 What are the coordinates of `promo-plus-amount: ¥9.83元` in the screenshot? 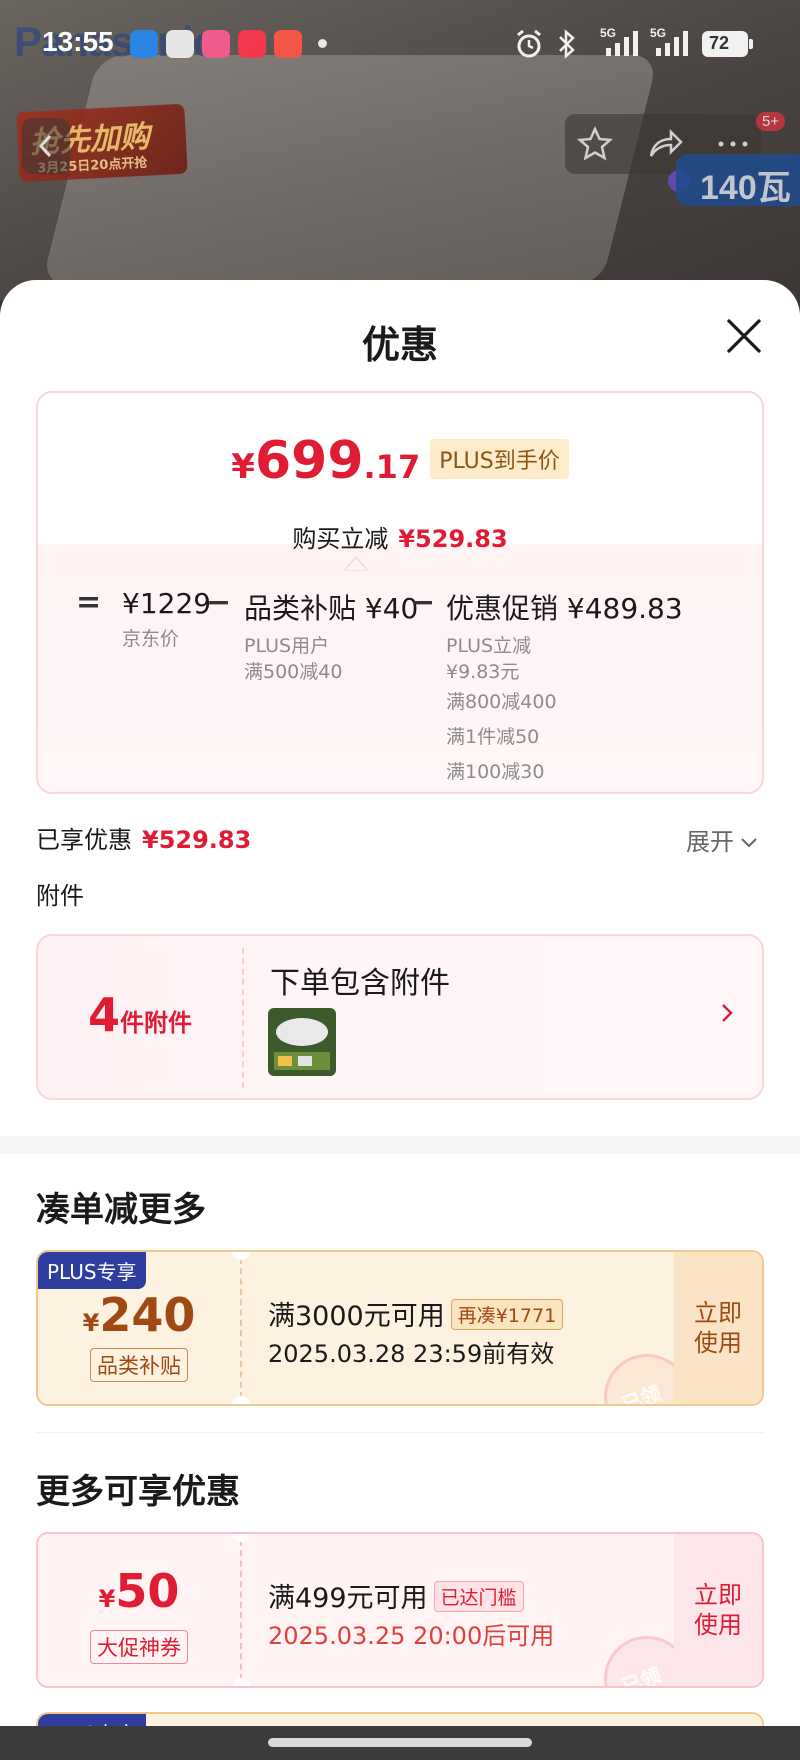 It's located at (483, 672).